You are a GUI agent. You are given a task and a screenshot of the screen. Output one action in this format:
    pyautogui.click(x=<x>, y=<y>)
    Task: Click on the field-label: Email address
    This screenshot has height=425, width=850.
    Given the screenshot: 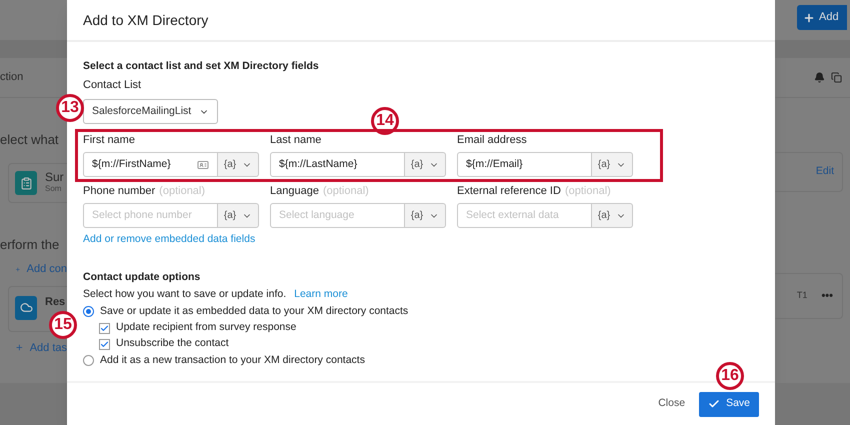 What is the action you would take?
    pyautogui.click(x=492, y=140)
    